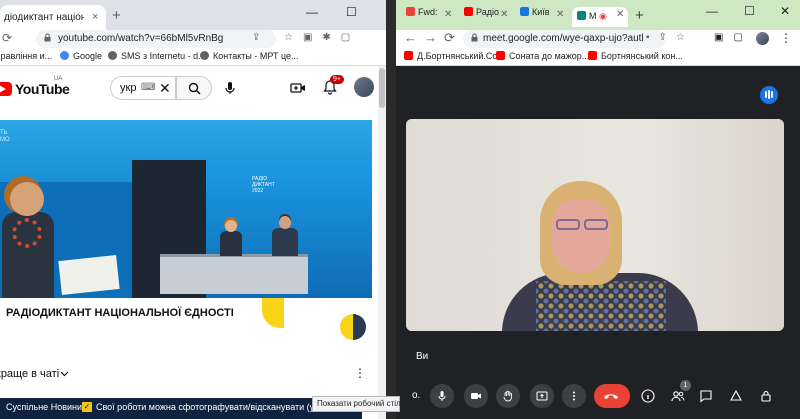 This screenshot has width=800, height=419. Describe the element at coordinates (6, 89) in the screenshot. I see `youtube-play-icon` at that location.